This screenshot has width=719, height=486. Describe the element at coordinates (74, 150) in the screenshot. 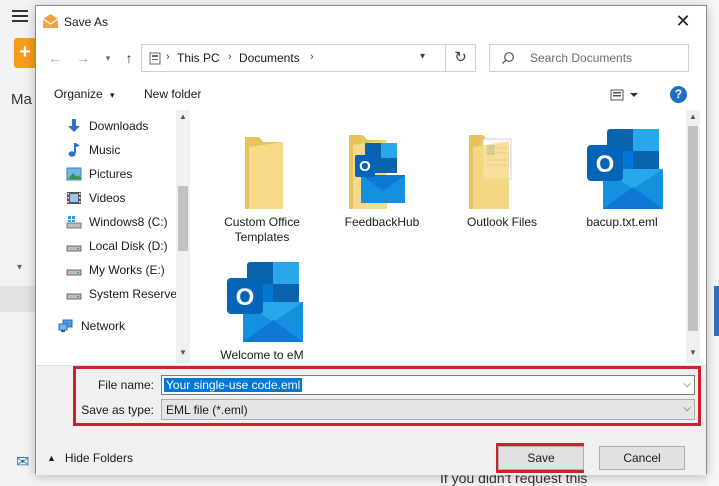

I see `music-icon` at that location.